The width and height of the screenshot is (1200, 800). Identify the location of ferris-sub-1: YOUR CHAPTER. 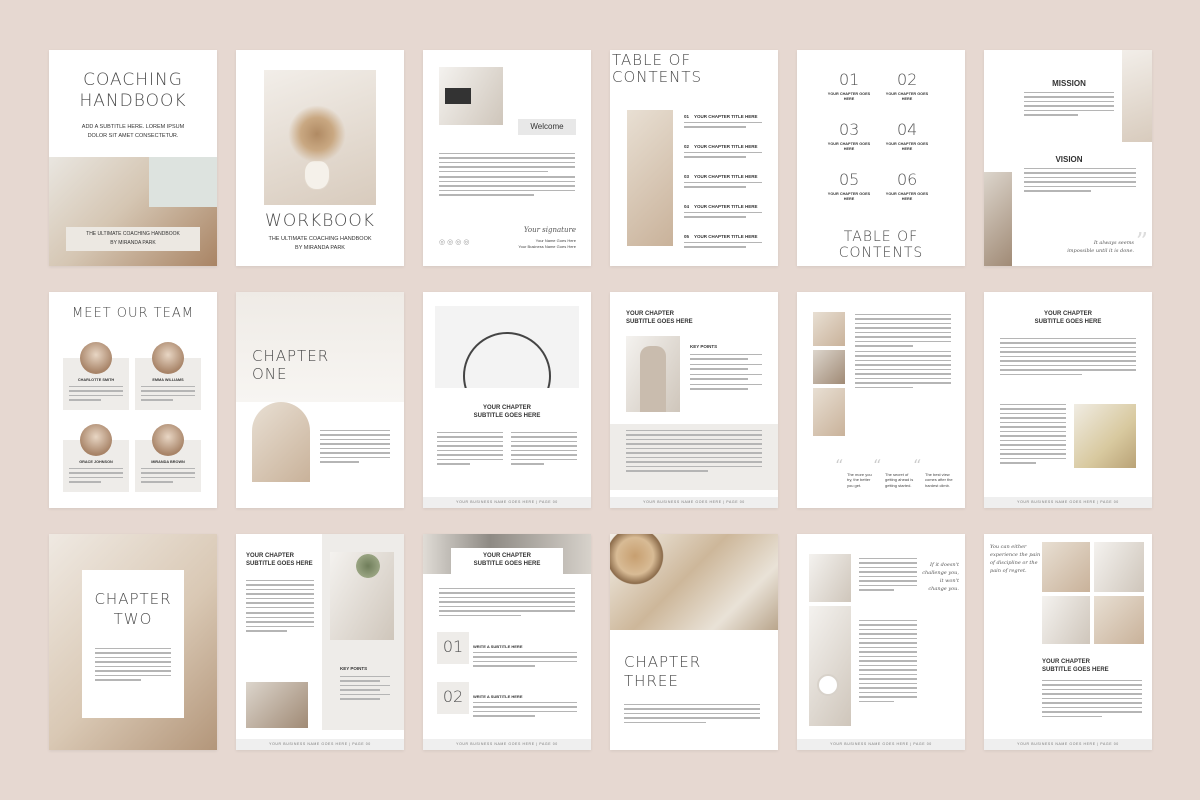
(506, 408).